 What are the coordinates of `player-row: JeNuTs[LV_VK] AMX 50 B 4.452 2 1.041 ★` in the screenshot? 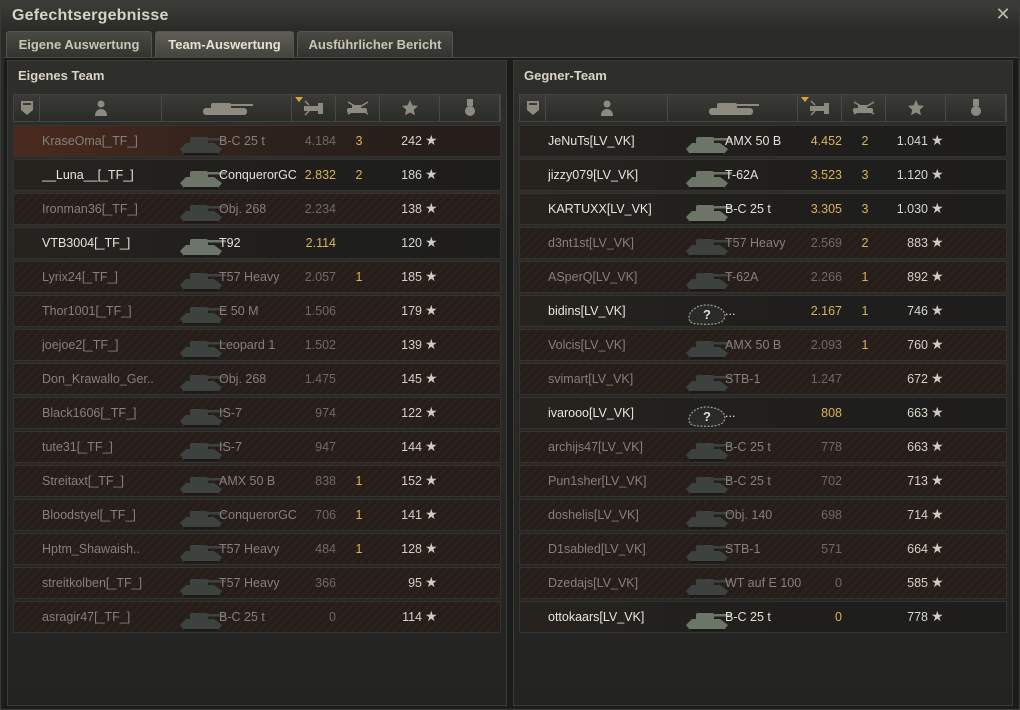 It's located at (763, 141).